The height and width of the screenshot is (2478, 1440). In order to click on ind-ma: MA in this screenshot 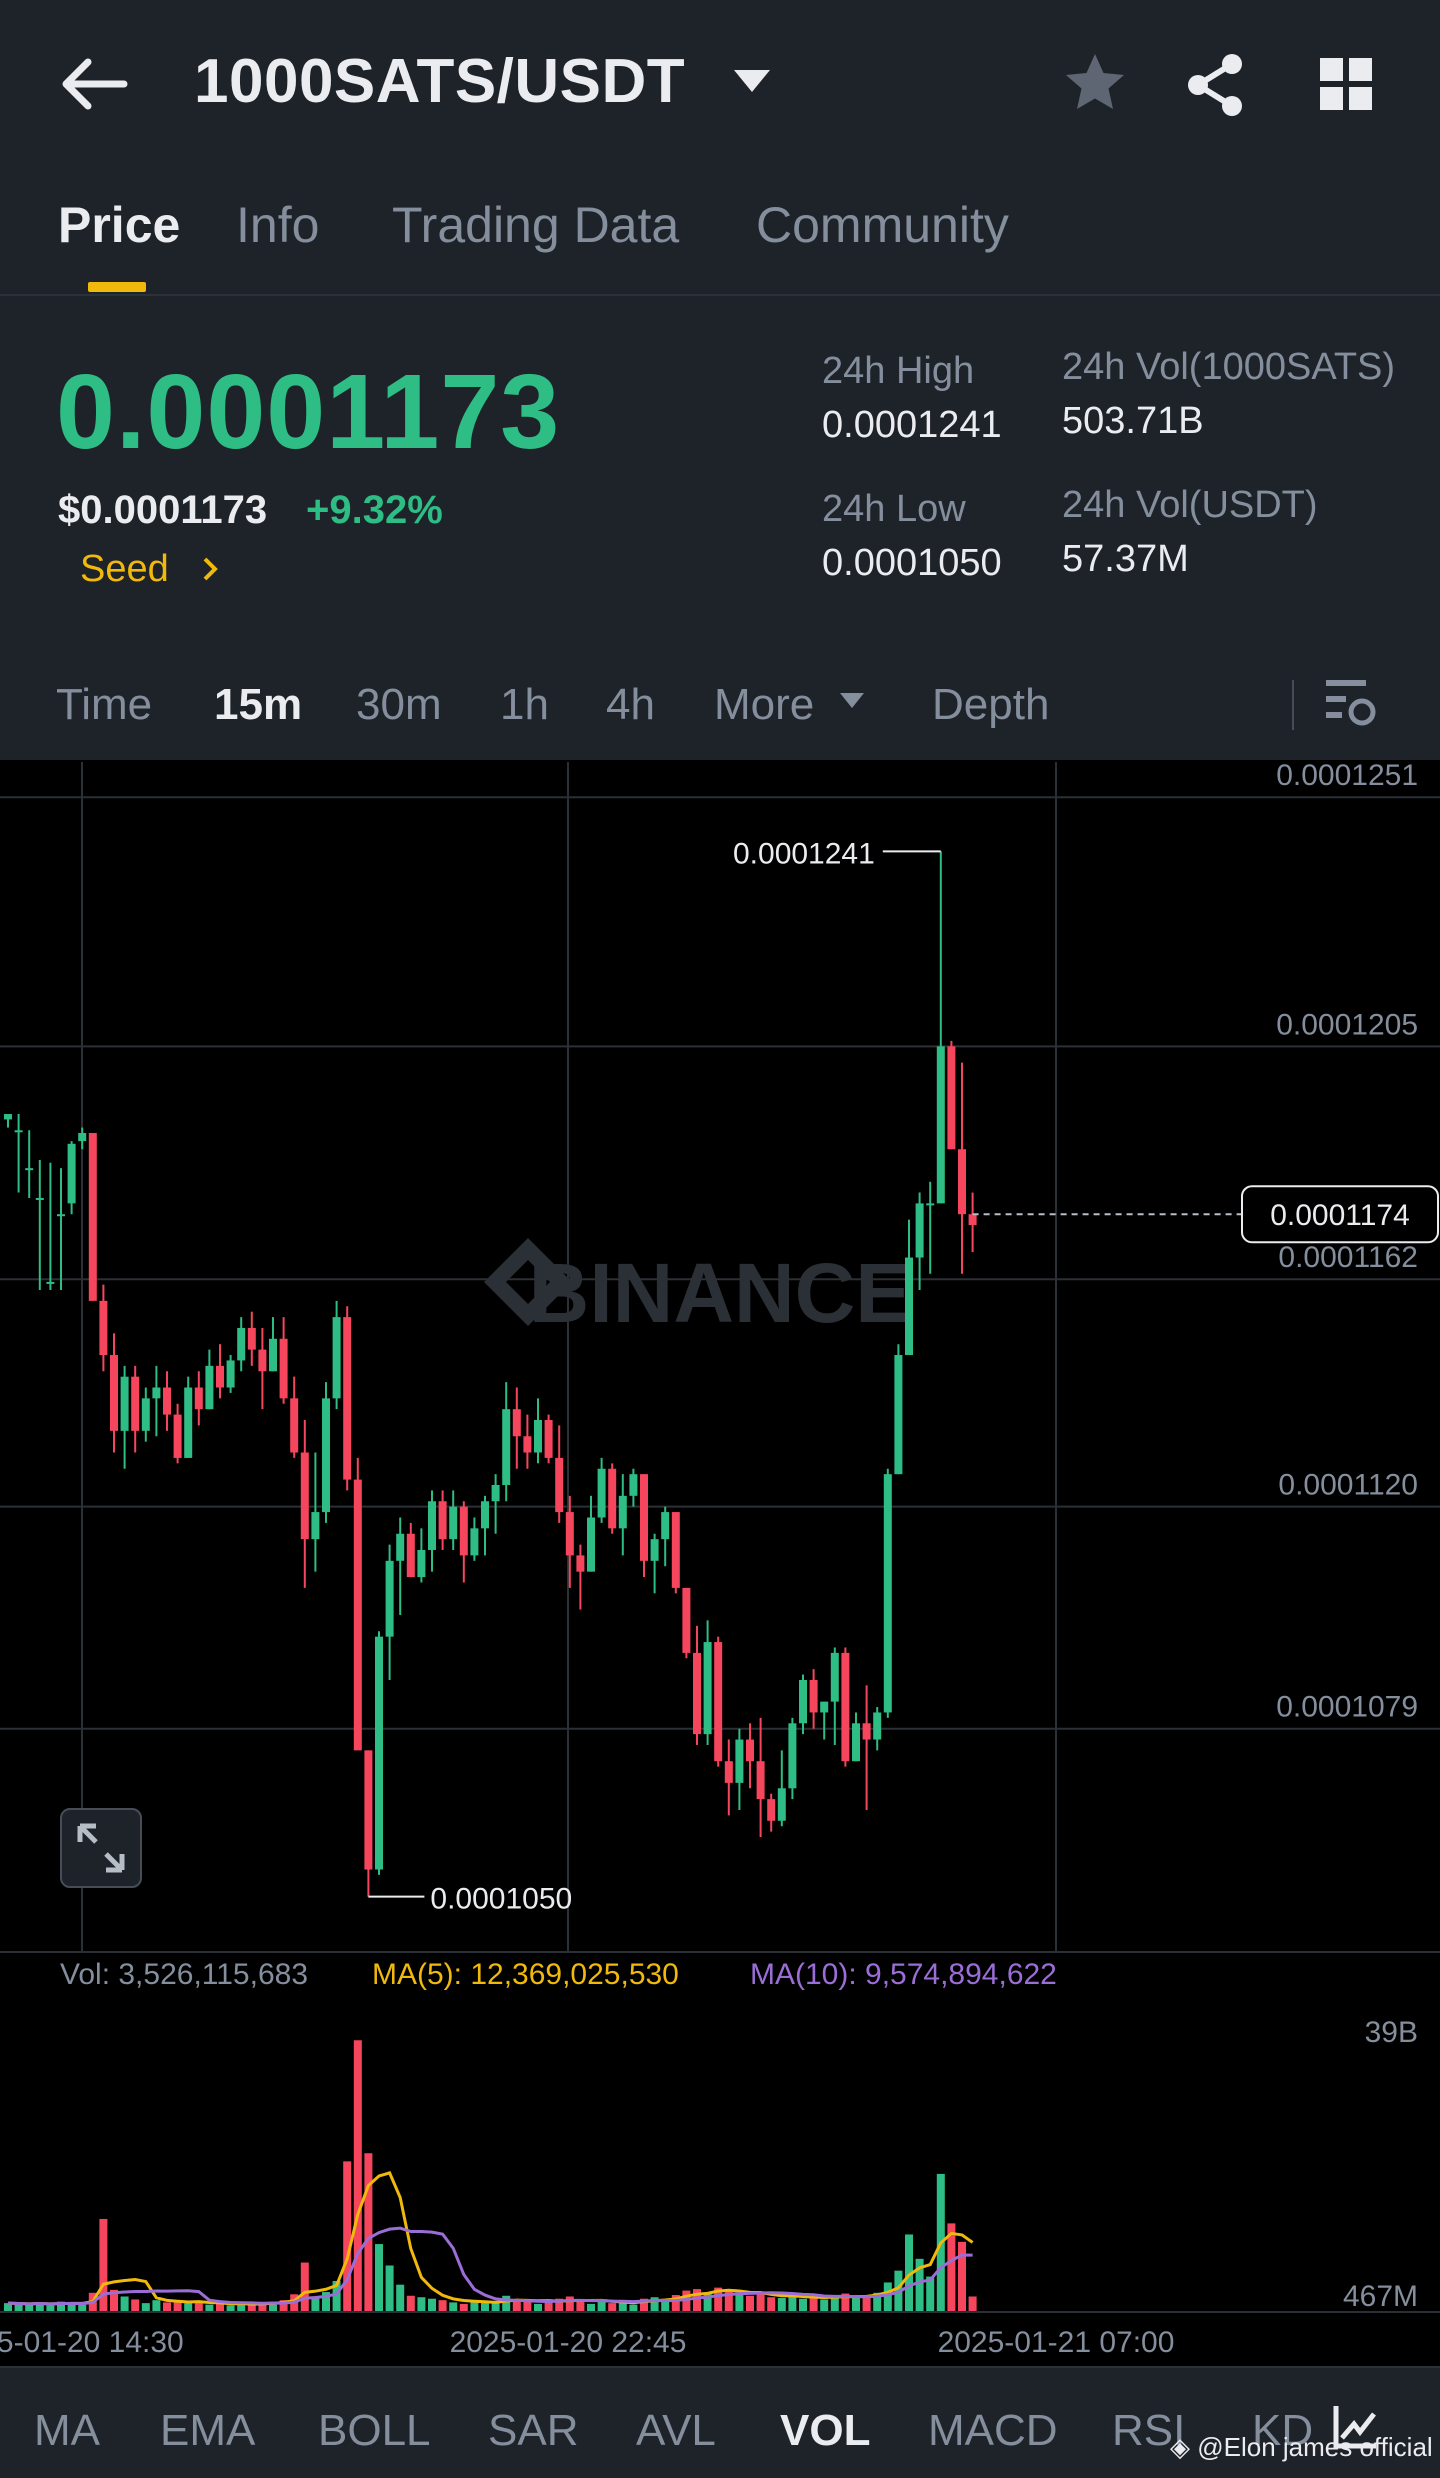, I will do `click(67, 2431)`.